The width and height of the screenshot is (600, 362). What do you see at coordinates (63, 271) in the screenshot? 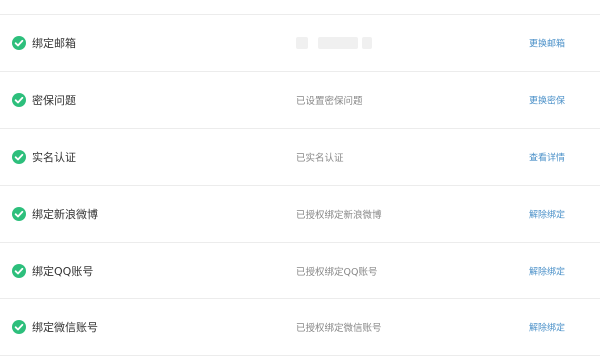
I see `security-item-label: 绑定QQ账号` at bounding box center [63, 271].